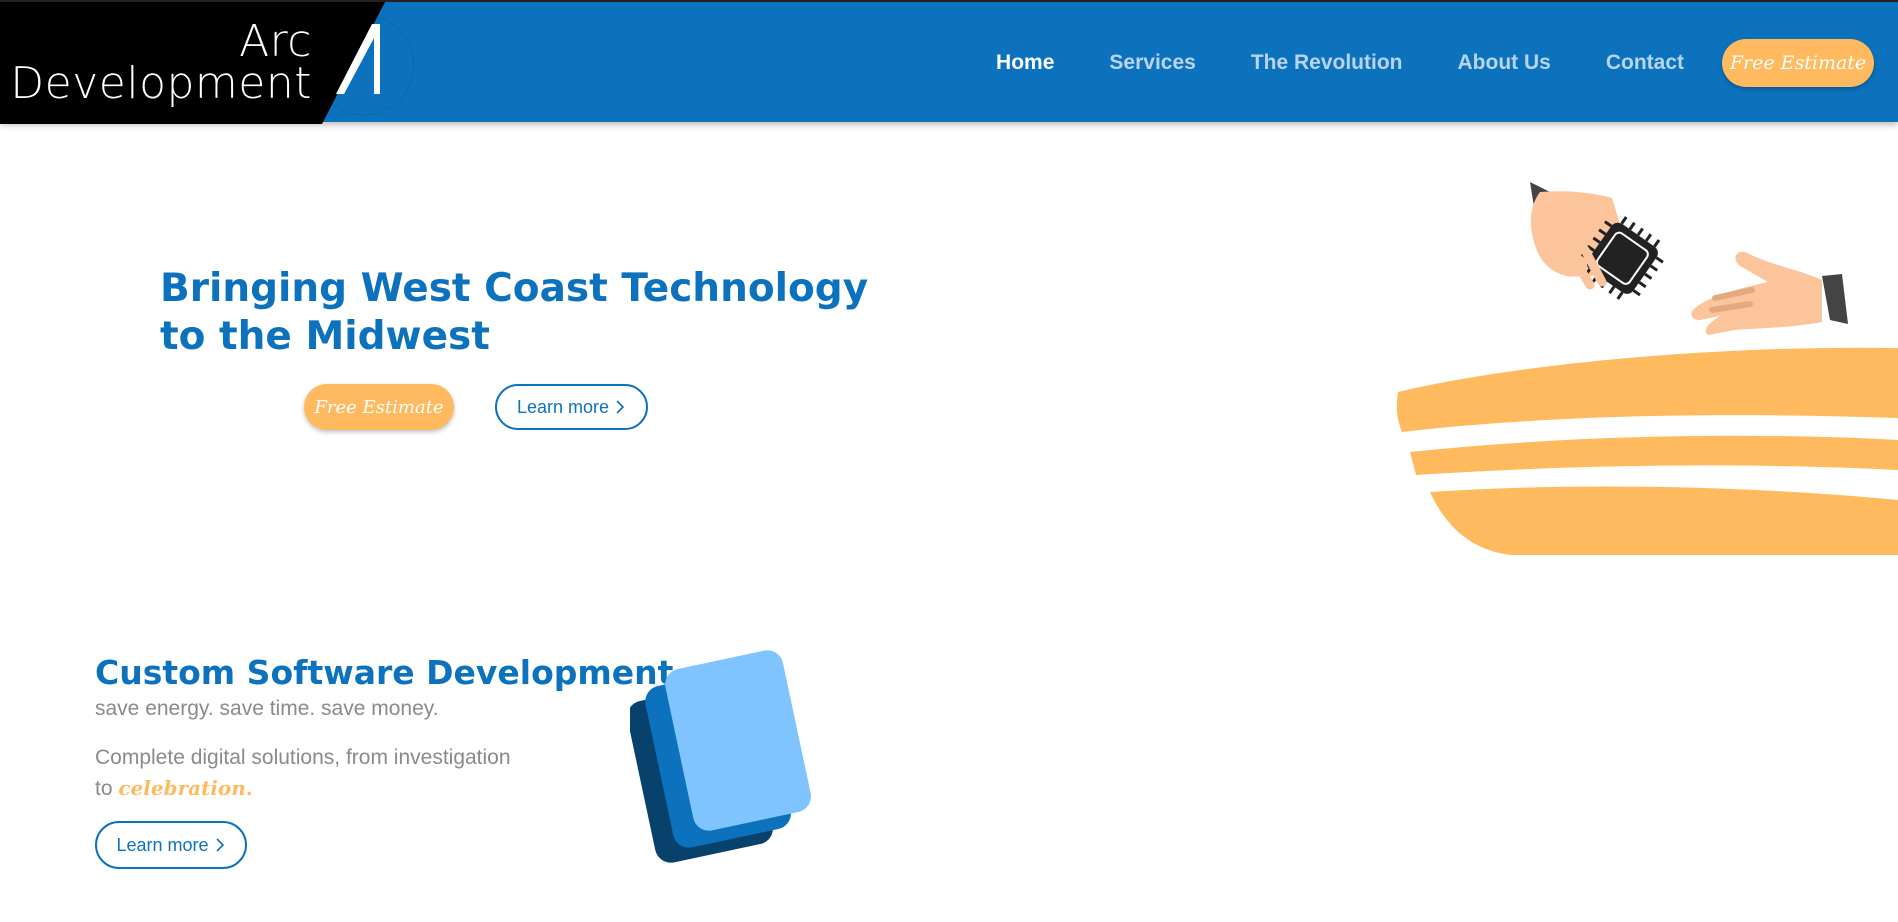 The image size is (1898, 922). I want to click on service-description-prefix: to, so click(104, 788).